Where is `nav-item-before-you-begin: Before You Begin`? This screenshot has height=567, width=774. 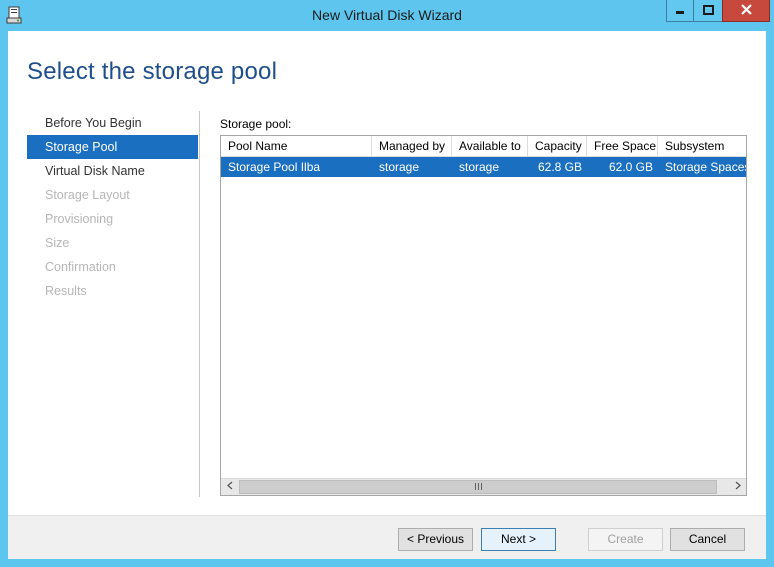
nav-item-before-you-begin: Before You Begin is located at coordinates (112, 123).